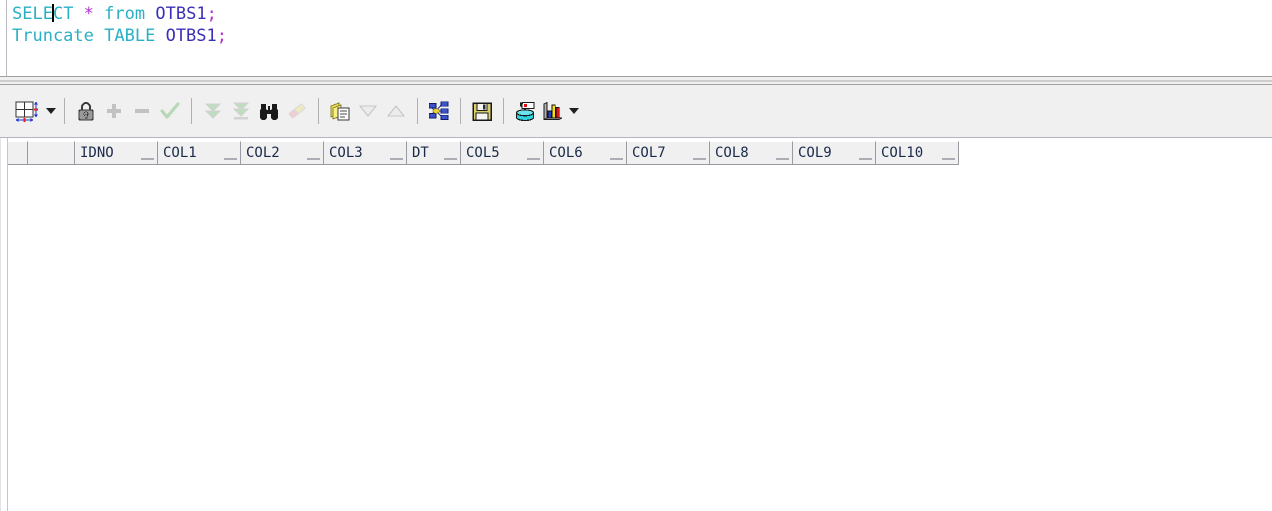 Image resolution: width=1272 pixels, height=511 pixels. I want to click on copy-to-clipboard-icon, so click(340, 111).